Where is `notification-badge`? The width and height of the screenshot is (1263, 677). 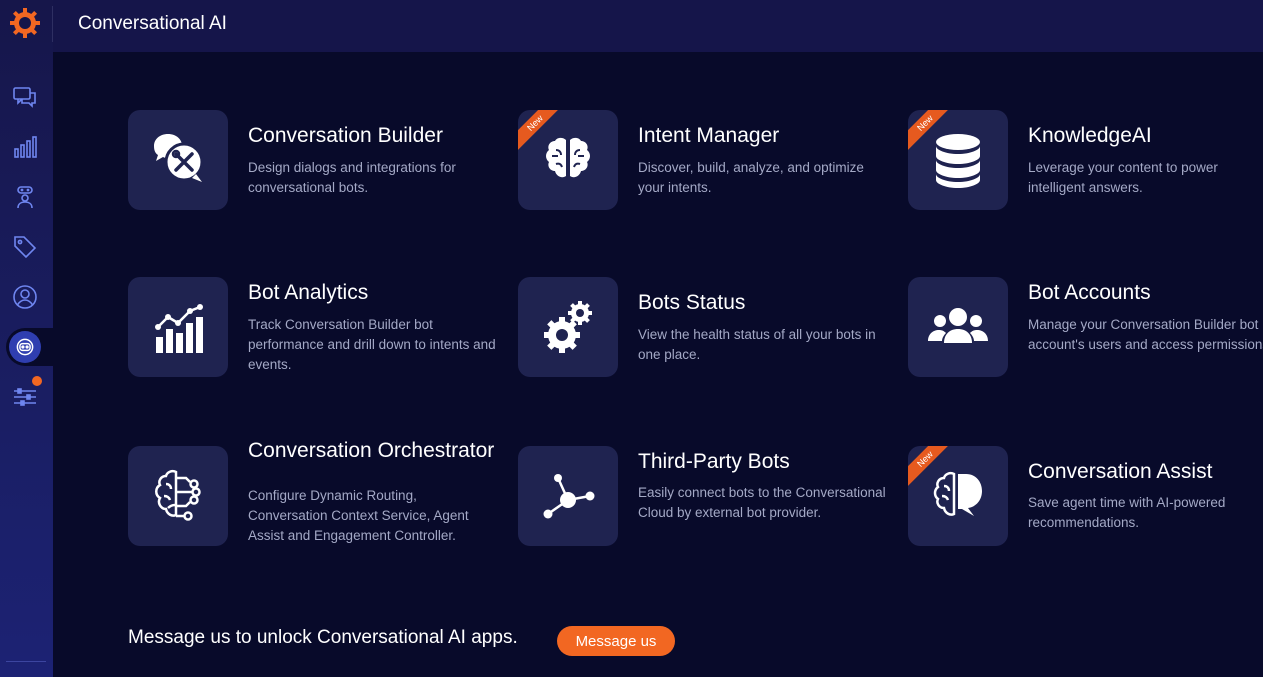
notification-badge is located at coordinates (37, 381).